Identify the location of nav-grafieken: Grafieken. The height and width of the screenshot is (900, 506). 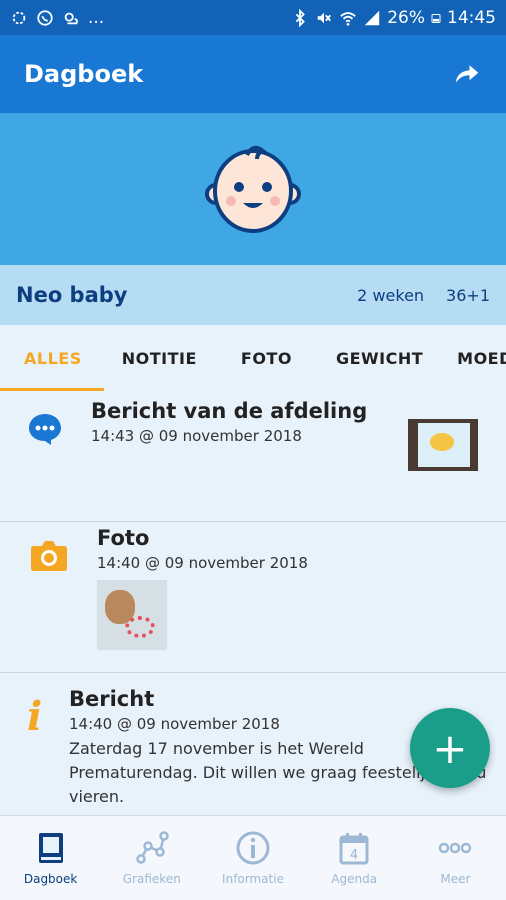
(151, 858).